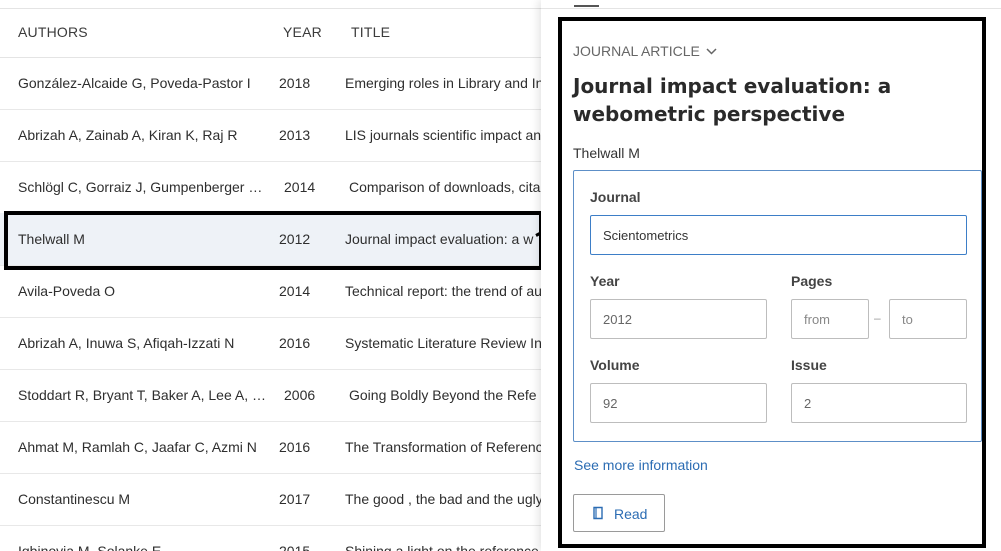  What do you see at coordinates (272, 33) in the screenshot?
I see `table-header: AUTHORS YEAR TITLE` at bounding box center [272, 33].